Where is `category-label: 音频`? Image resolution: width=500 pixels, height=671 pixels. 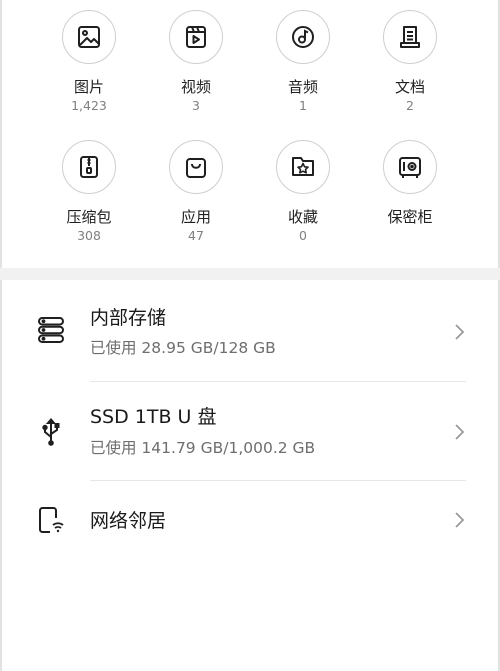 category-label: 音频 is located at coordinates (302, 87).